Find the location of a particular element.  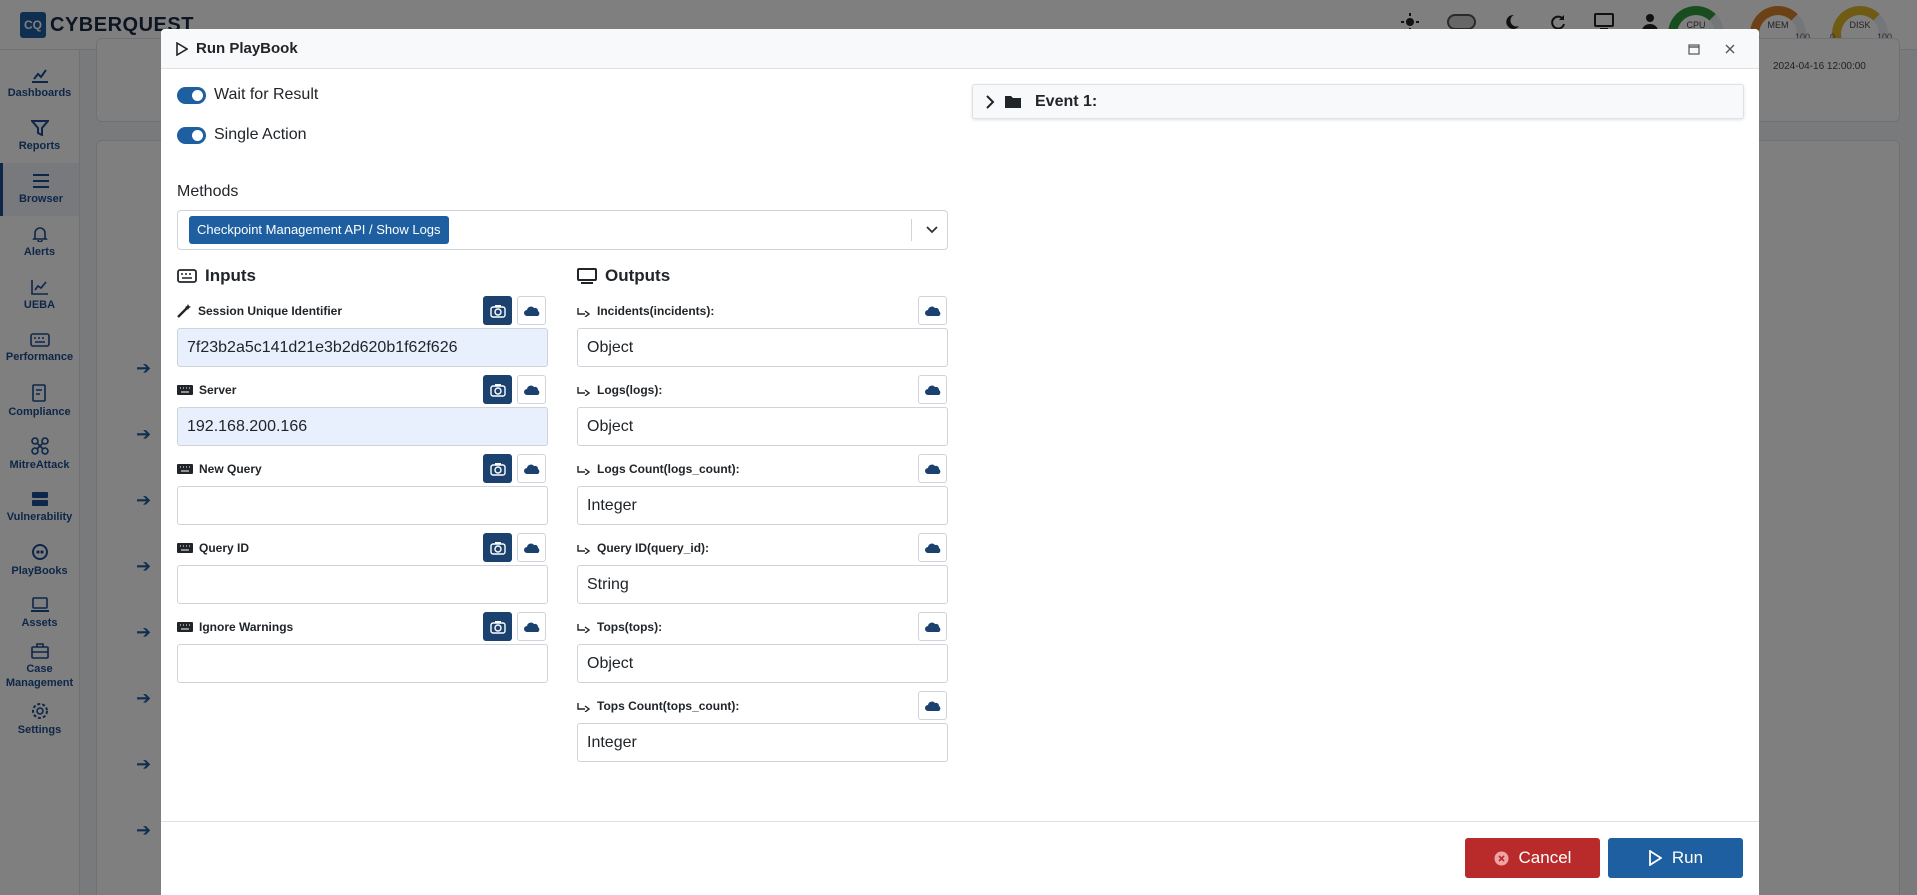

modal-title: Run PlayBook is located at coordinates (247, 48).